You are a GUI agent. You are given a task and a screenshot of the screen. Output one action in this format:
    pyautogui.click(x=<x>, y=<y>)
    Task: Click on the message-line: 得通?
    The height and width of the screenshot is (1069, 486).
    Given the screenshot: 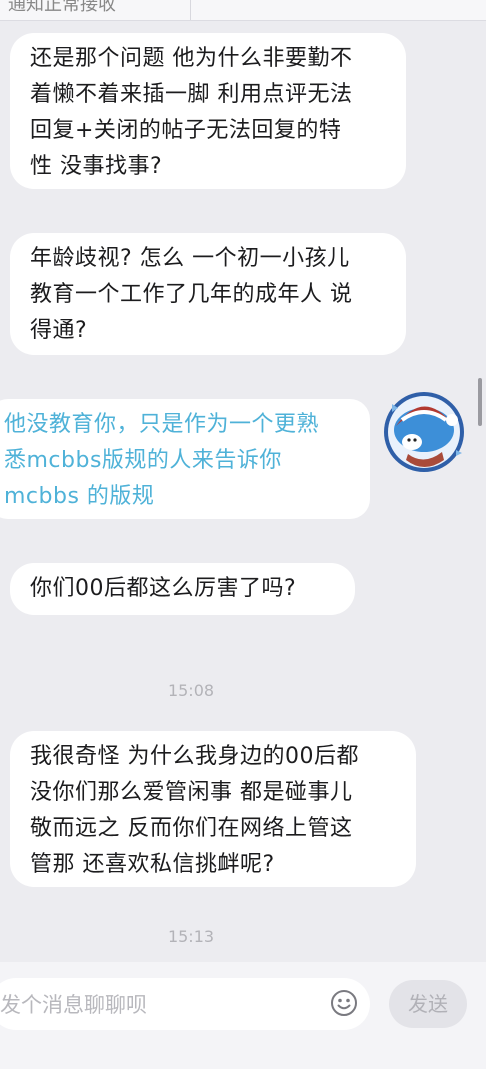 What is the action you would take?
    pyautogui.click(x=59, y=330)
    